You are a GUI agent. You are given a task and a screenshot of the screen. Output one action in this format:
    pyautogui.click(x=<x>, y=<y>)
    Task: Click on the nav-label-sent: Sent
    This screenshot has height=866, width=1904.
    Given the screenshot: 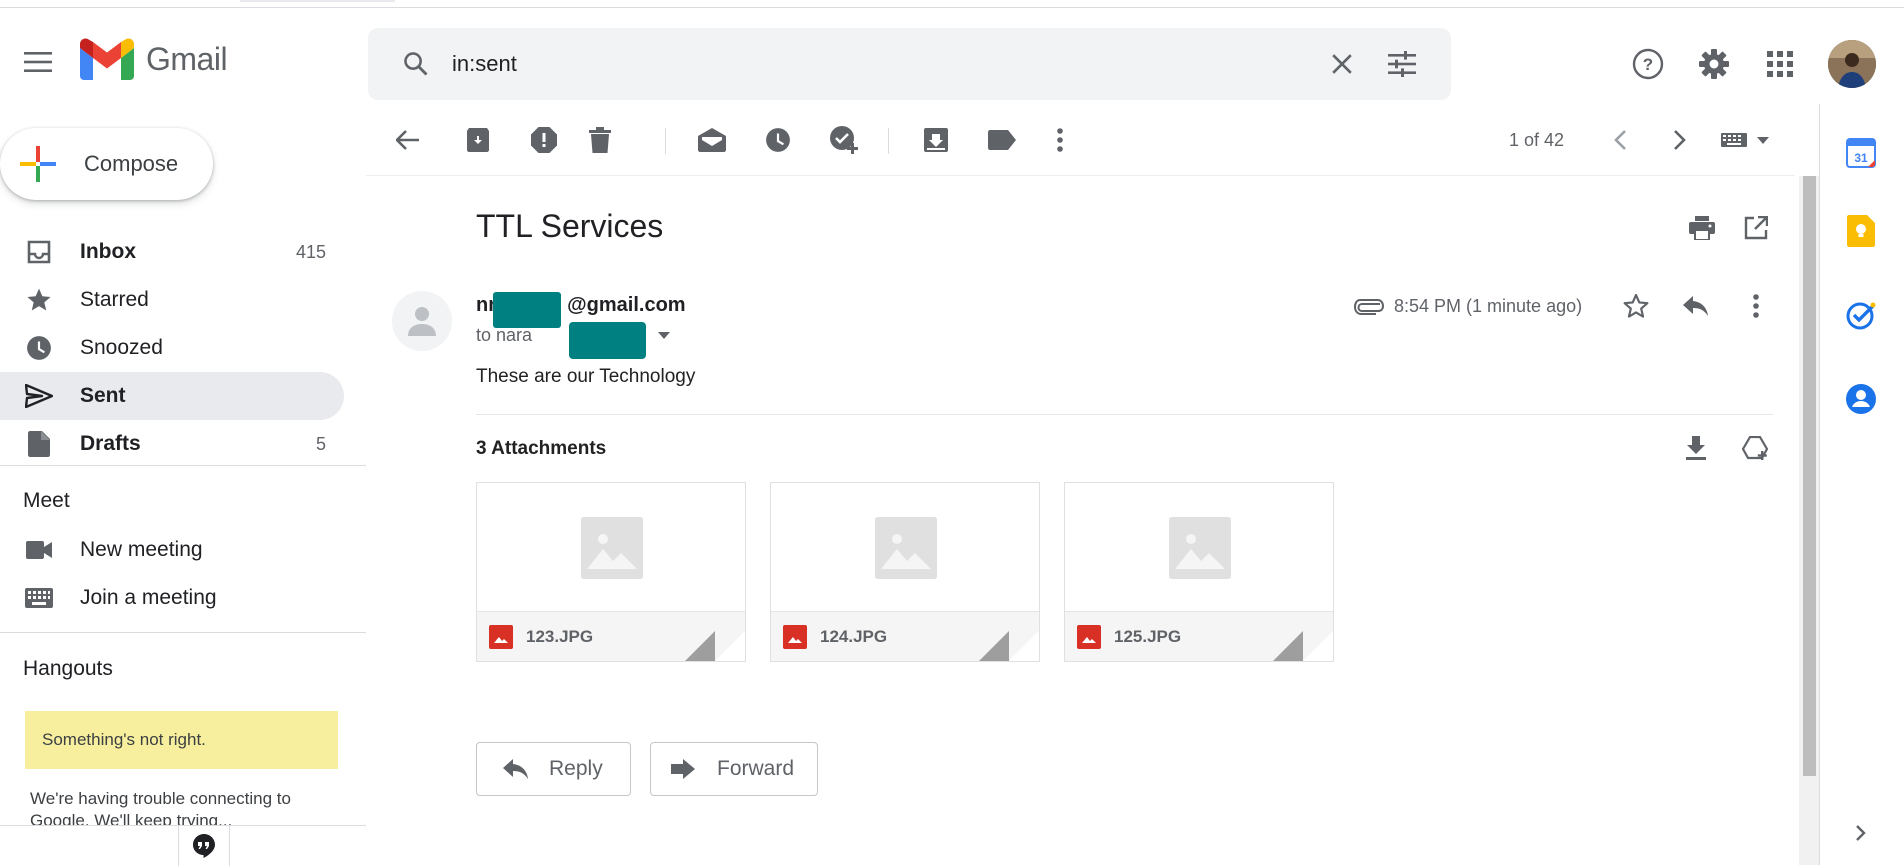 What is the action you would take?
    pyautogui.click(x=103, y=395)
    